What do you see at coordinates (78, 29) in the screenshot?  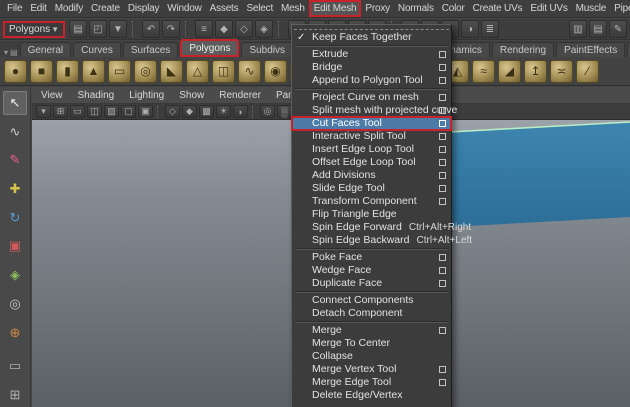 I see `new-scene-icon: ▤` at bounding box center [78, 29].